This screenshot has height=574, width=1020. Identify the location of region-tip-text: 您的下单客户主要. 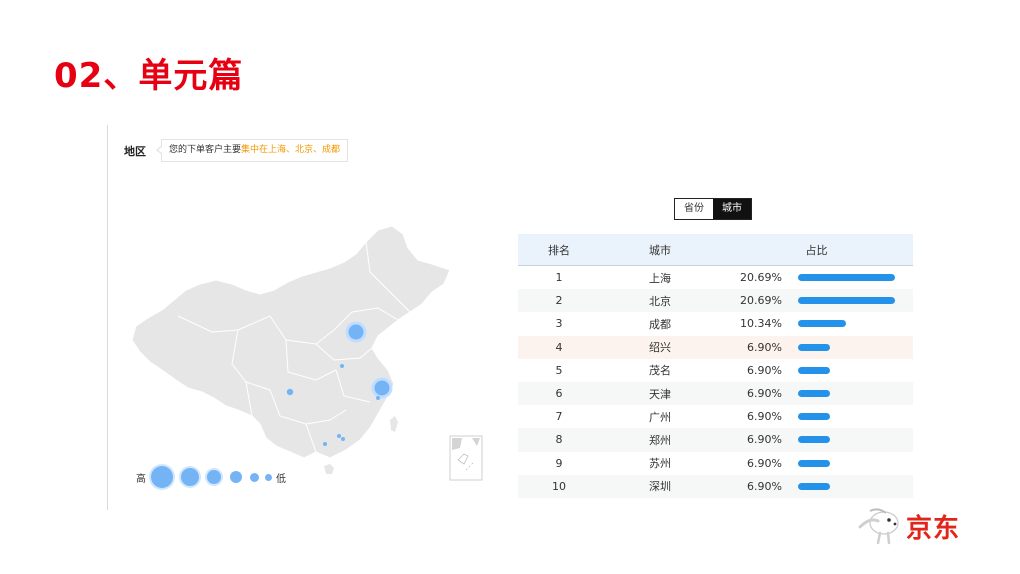
(205, 150).